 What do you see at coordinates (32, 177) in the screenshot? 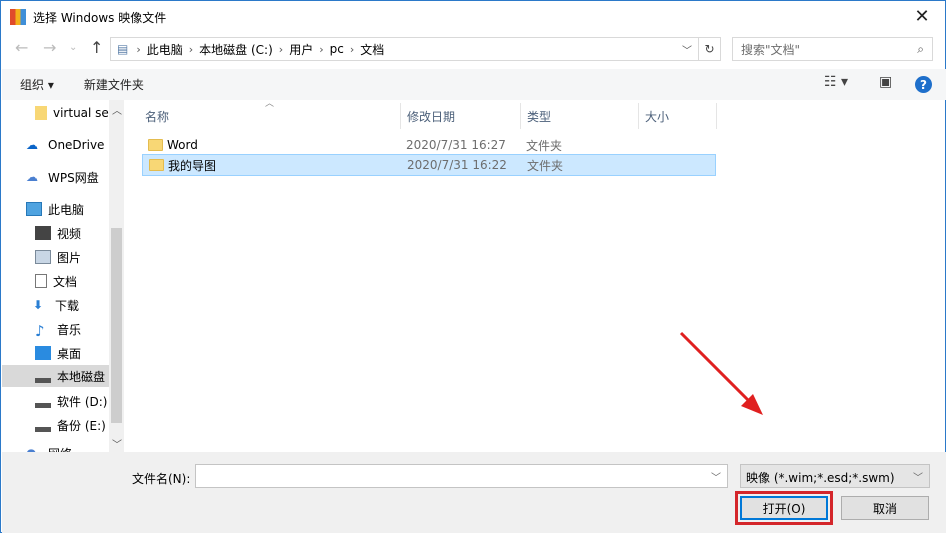
I see `cloud-outline-icon: ☁` at bounding box center [32, 177].